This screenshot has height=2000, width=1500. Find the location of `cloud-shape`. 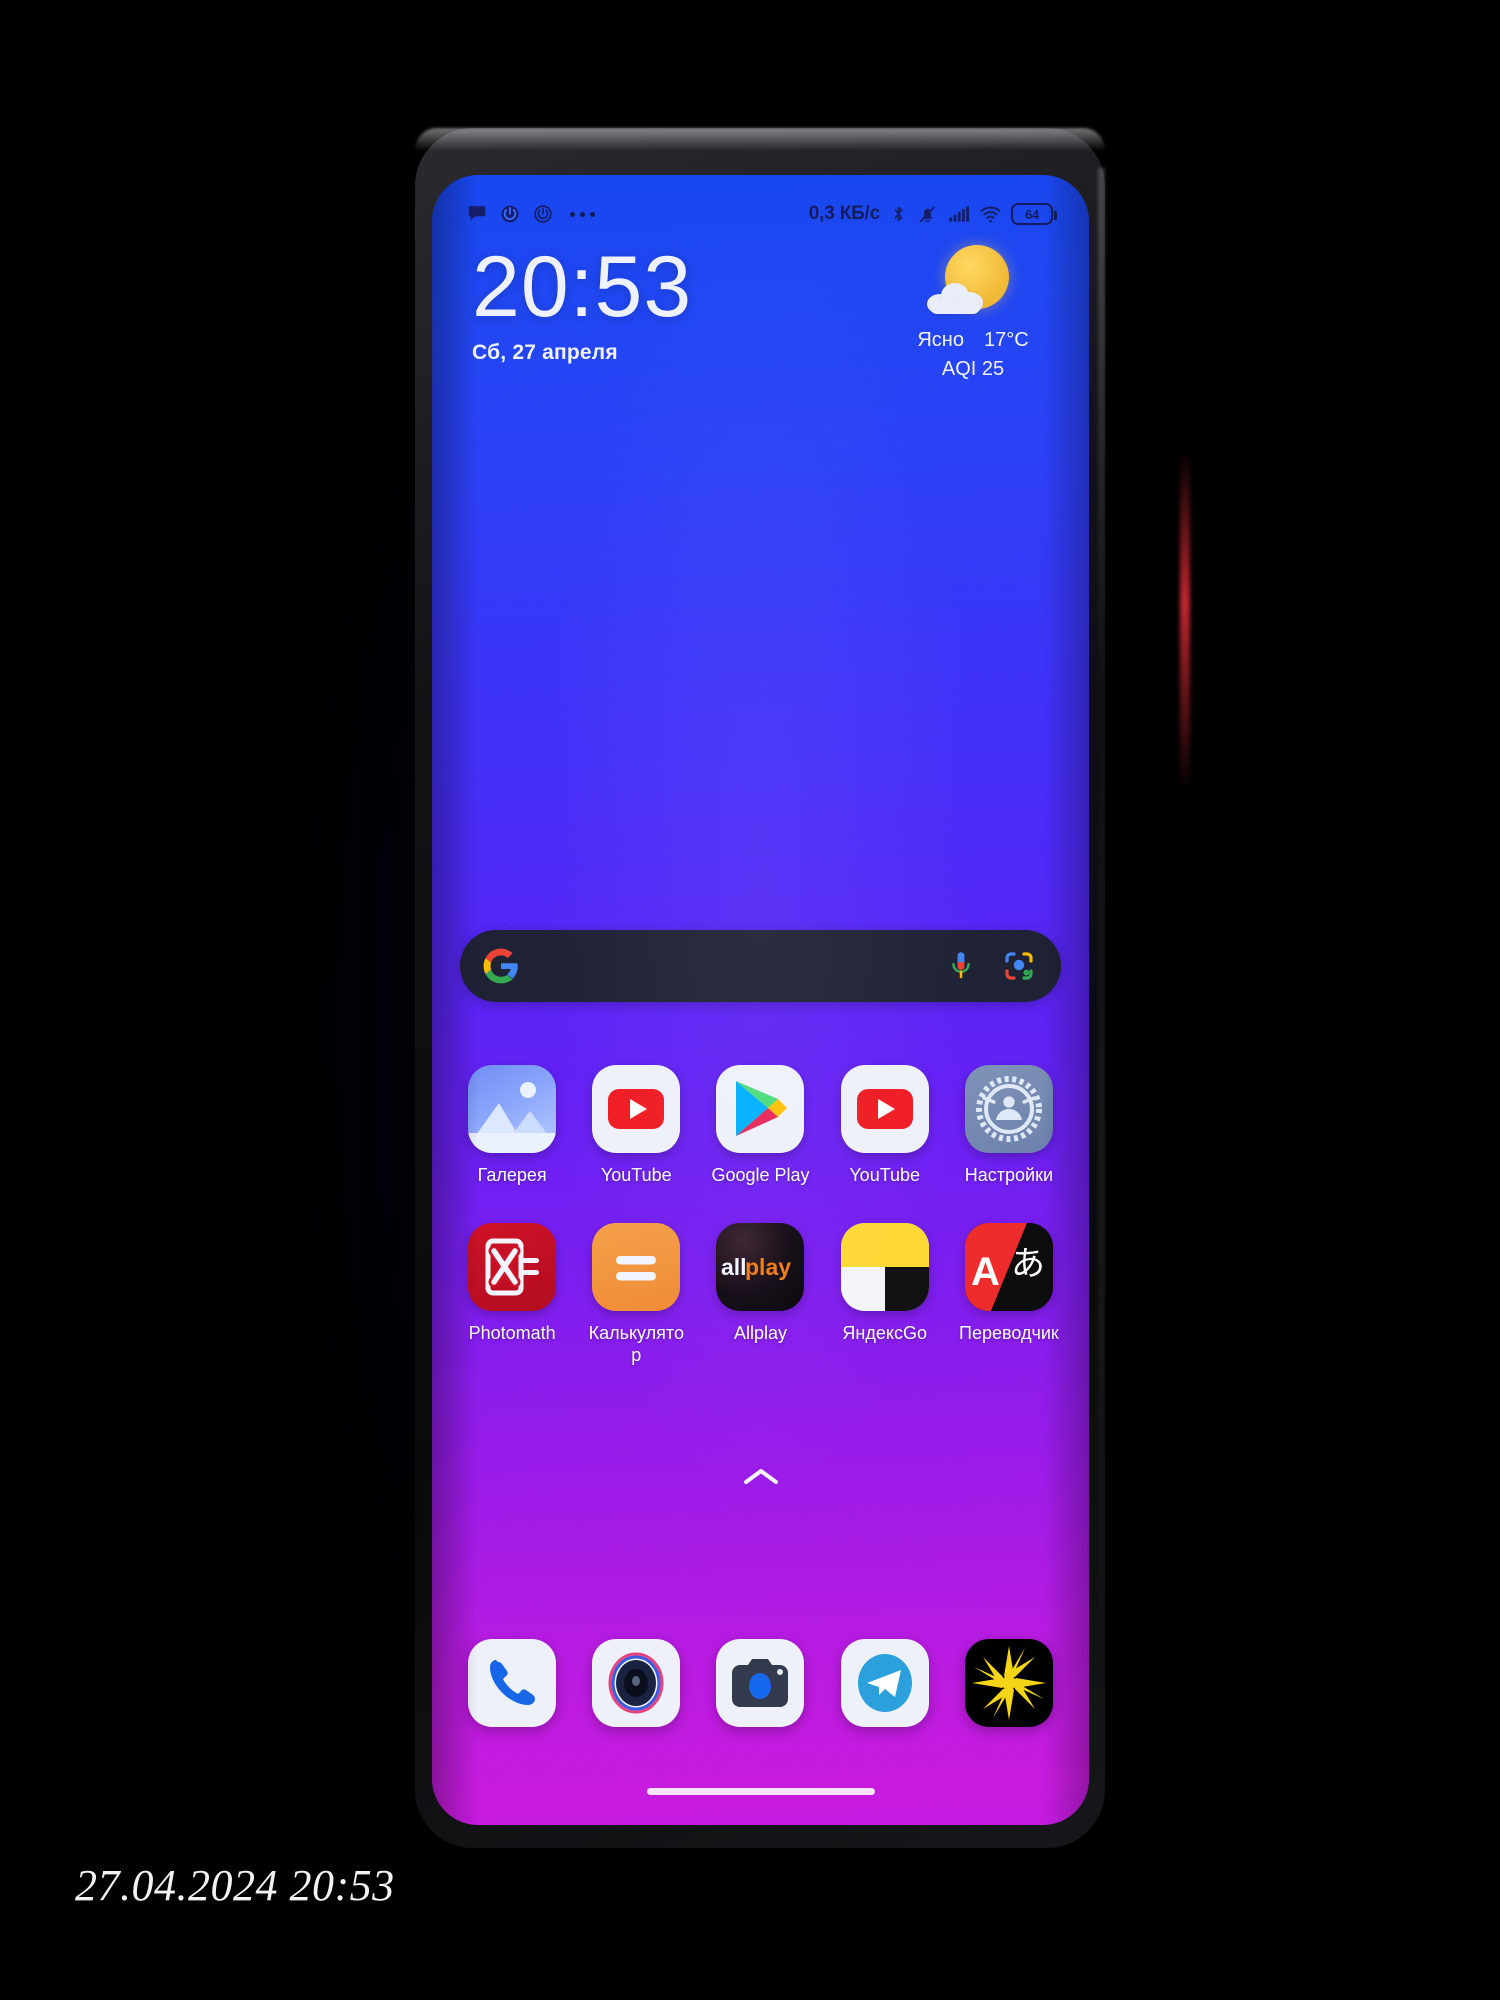

cloud-shape is located at coordinates (956, 298).